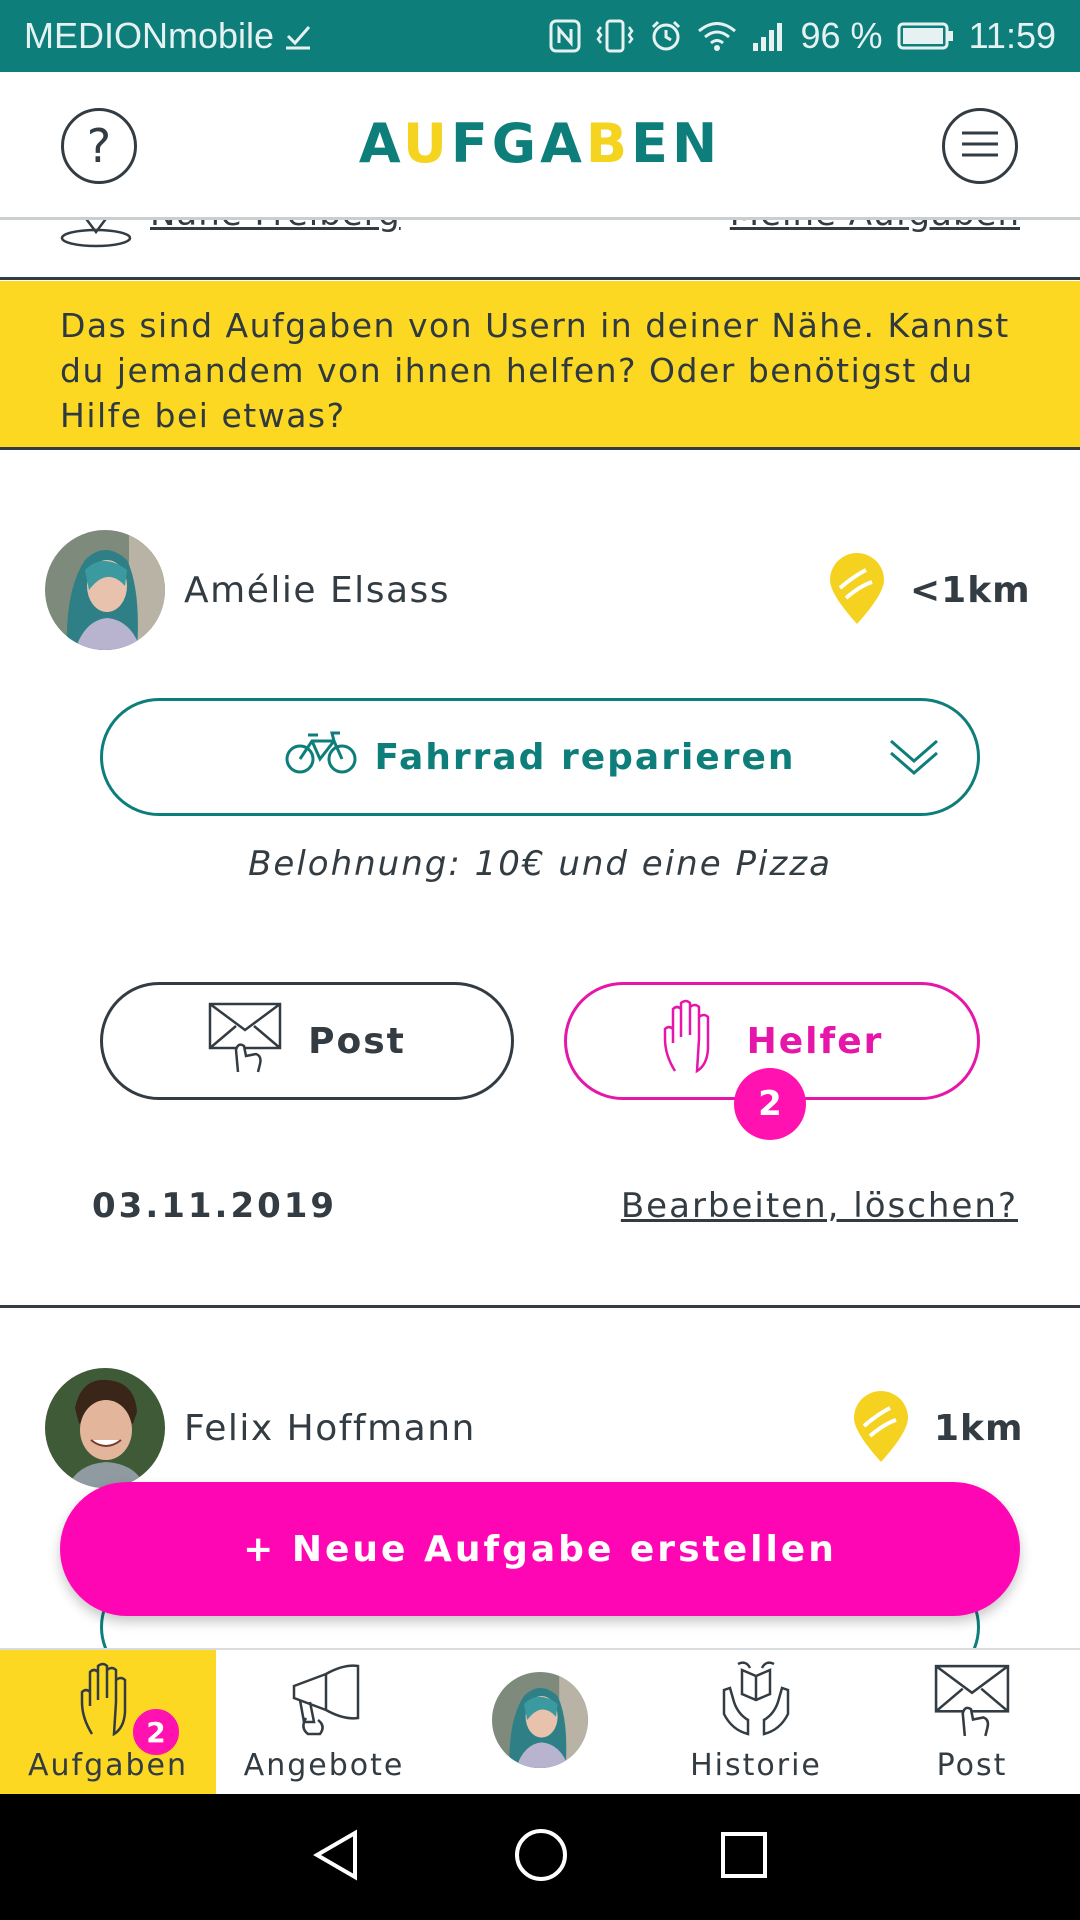  Describe the element at coordinates (815, 1041) in the screenshot. I see `helfer-button-label: Helfer` at that location.